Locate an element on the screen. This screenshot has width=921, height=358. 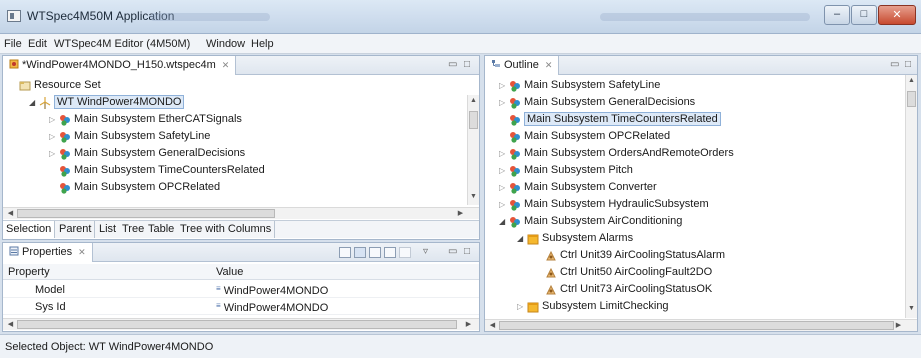
ctrl-unit-icon is located at coordinates (551, 273).